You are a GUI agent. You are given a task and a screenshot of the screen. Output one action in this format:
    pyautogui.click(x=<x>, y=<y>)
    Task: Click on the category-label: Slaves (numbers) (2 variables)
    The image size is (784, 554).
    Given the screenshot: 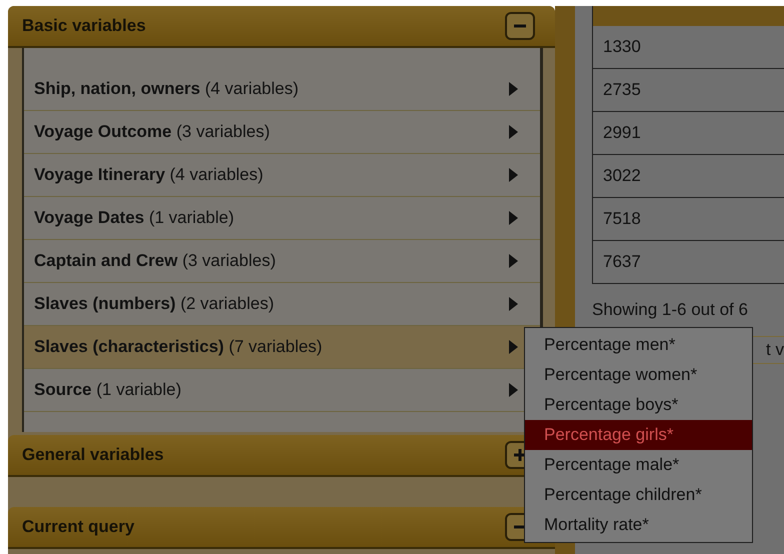 What is the action you would take?
    pyautogui.click(x=154, y=304)
    